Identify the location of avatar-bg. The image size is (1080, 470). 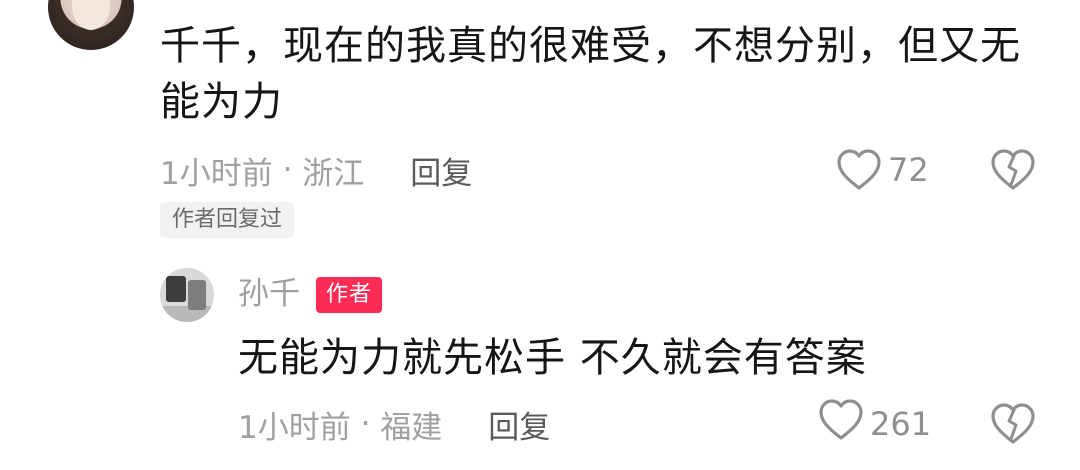
(187, 314).